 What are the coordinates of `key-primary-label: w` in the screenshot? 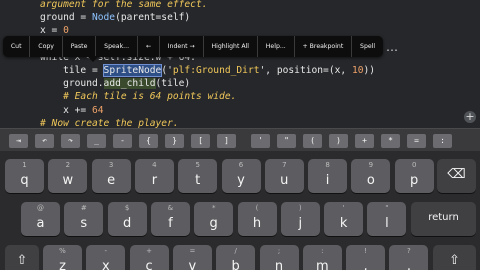 It's located at (68, 180).